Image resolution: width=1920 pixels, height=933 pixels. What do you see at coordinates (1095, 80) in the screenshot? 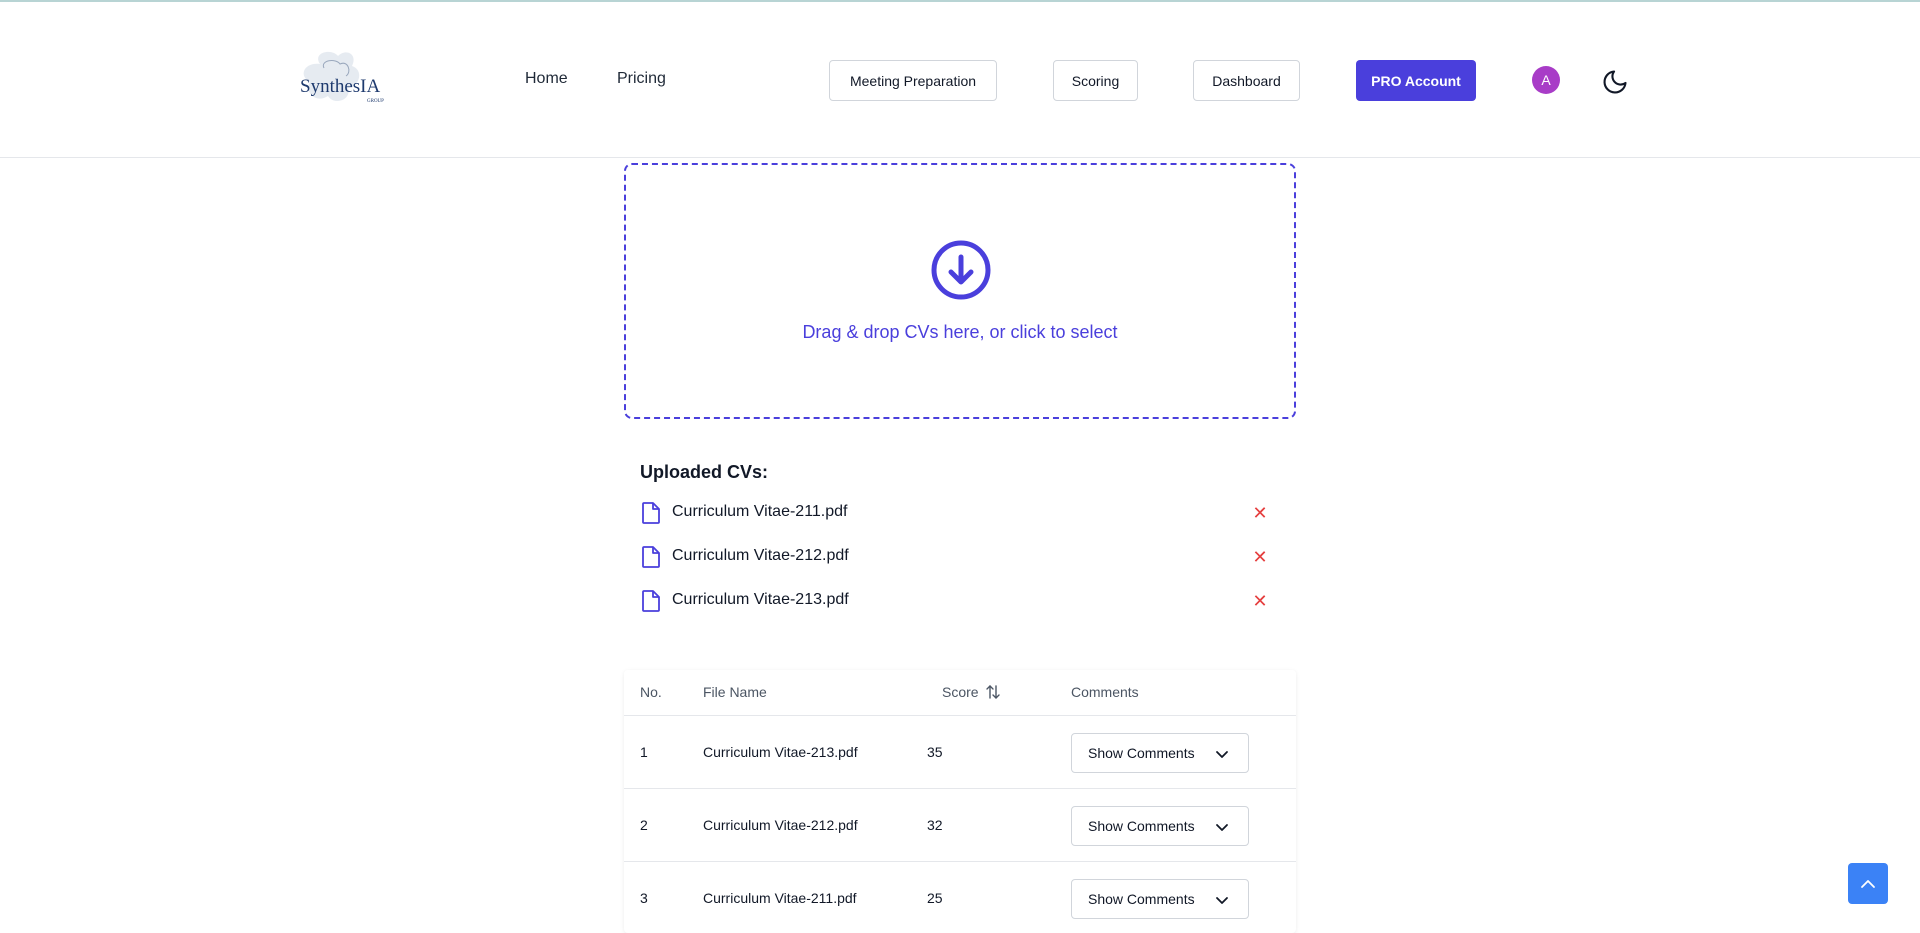
I see `scoring-button: Scoring` at bounding box center [1095, 80].